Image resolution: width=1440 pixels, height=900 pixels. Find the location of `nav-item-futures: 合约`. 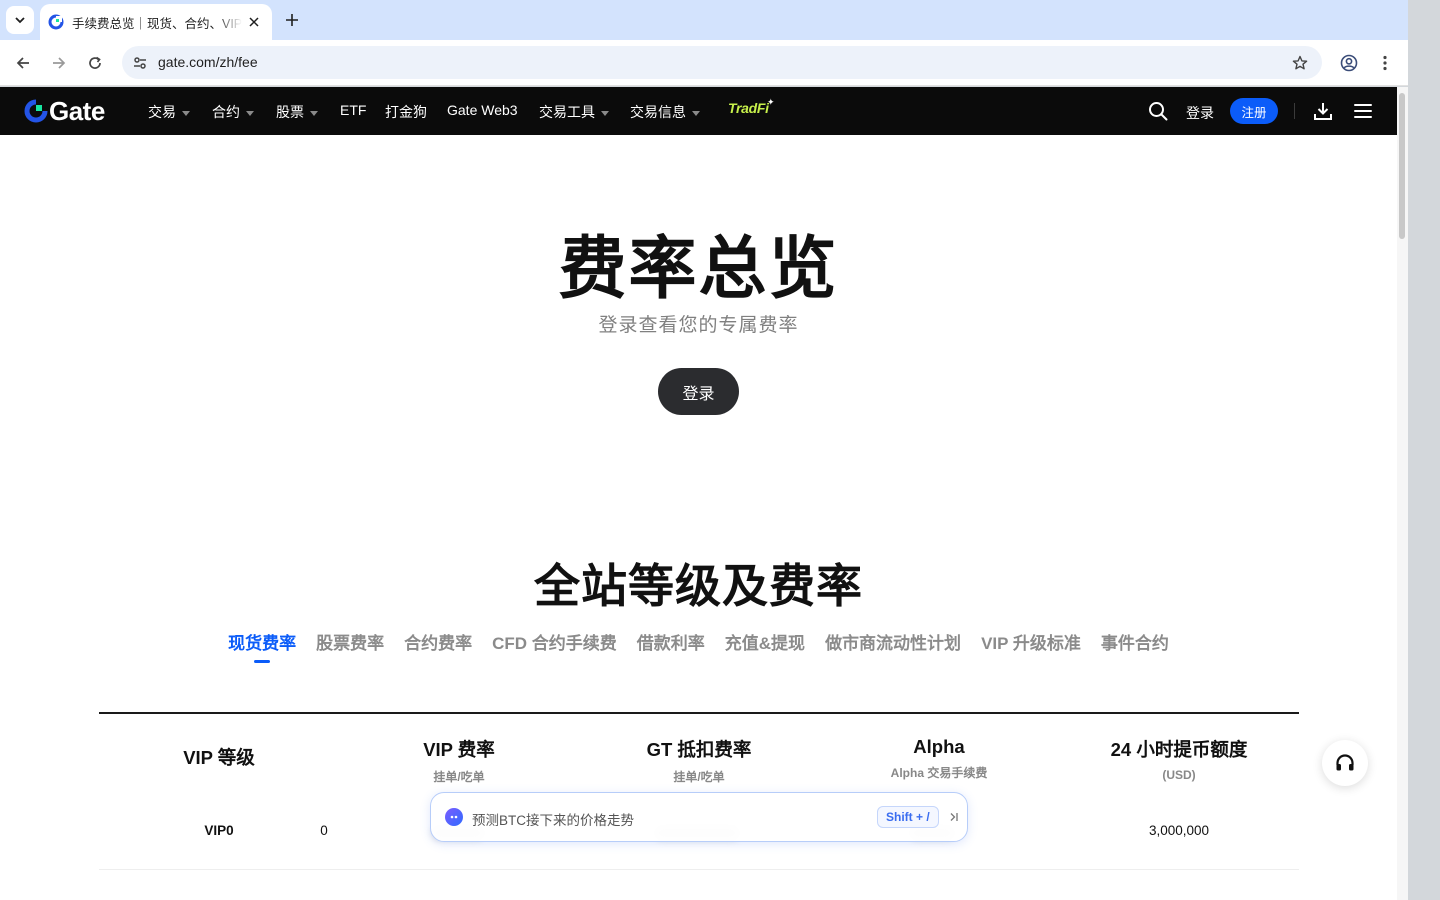

nav-item-futures: 合约 is located at coordinates (233, 112).